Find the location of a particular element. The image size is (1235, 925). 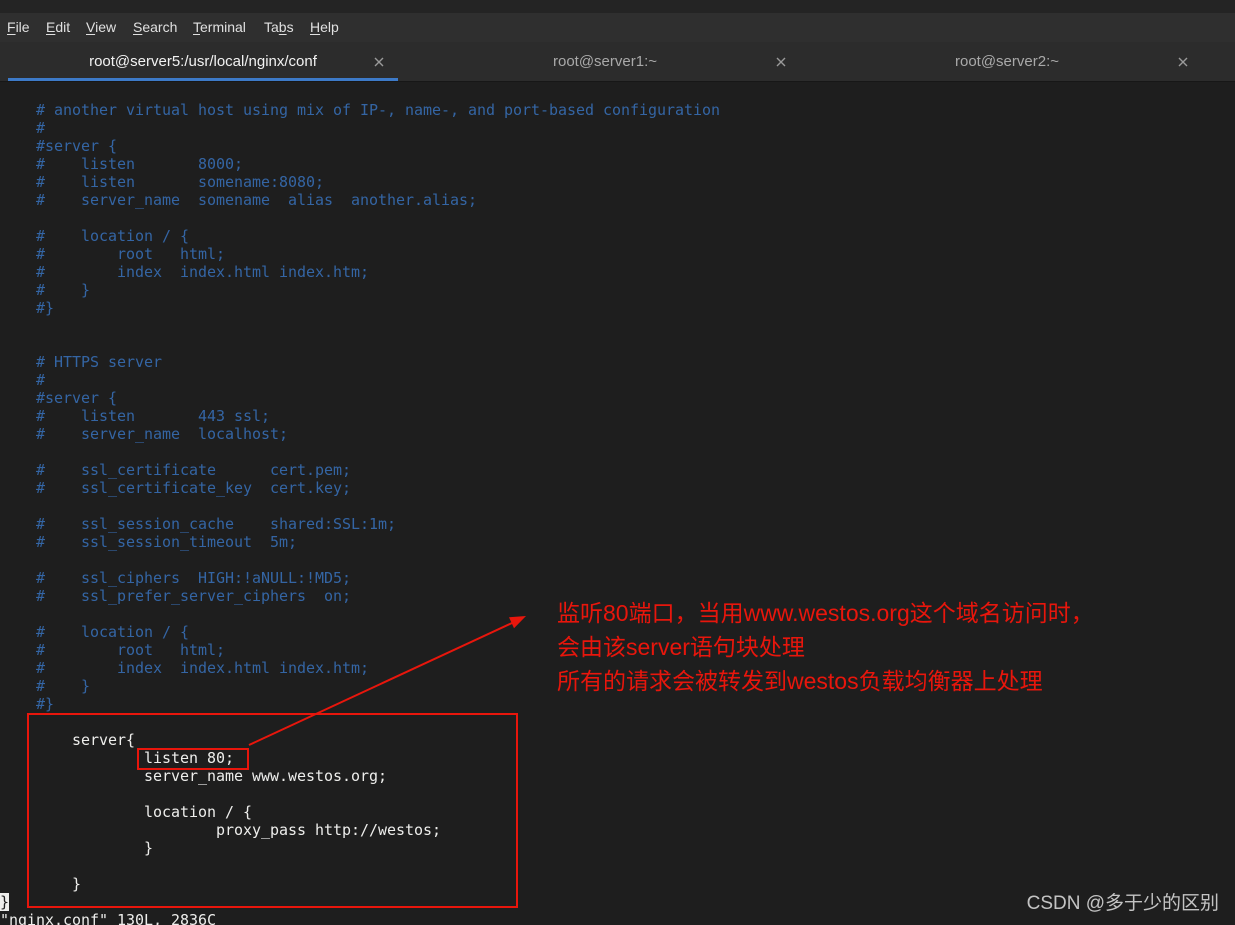

terminal-line: server{ is located at coordinates (68, 740).